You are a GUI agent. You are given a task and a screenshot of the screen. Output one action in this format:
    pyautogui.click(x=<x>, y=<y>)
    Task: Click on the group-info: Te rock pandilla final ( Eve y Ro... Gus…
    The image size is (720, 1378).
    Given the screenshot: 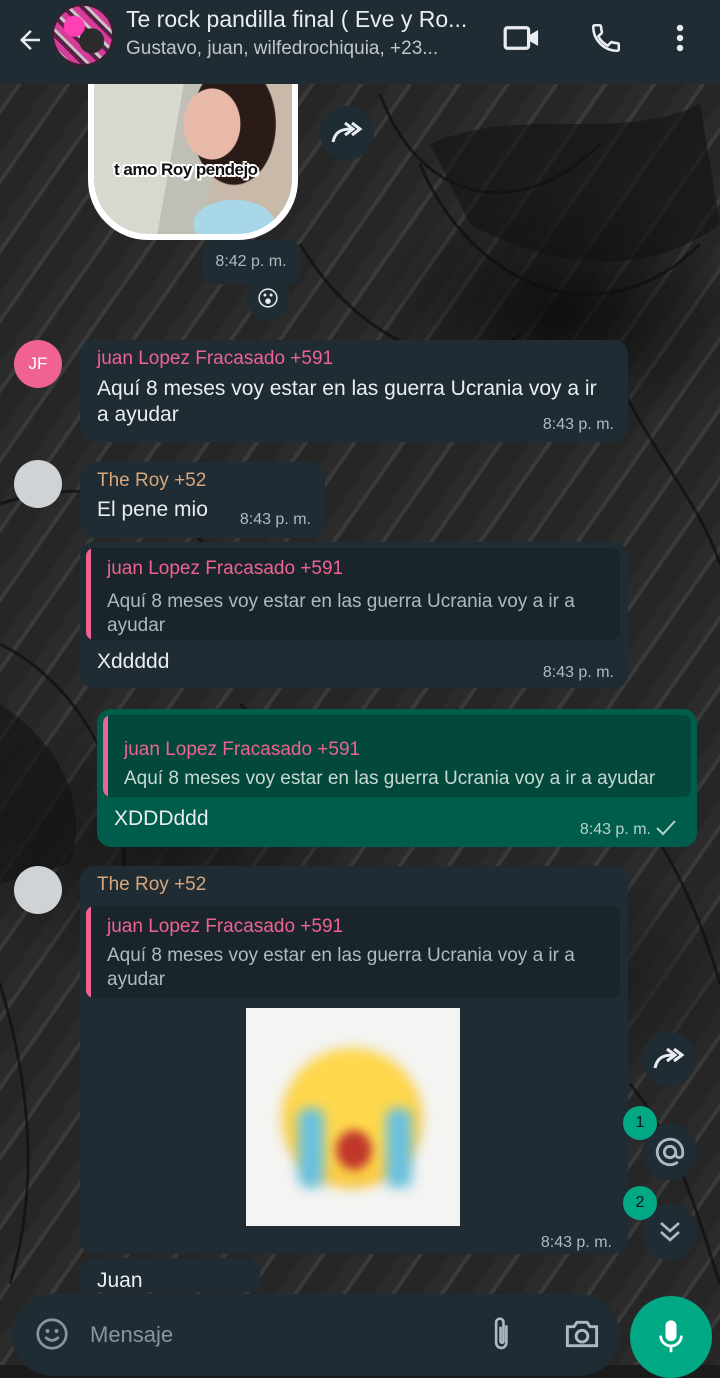 What is the action you would take?
    pyautogui.click(x=306, y=33)
    